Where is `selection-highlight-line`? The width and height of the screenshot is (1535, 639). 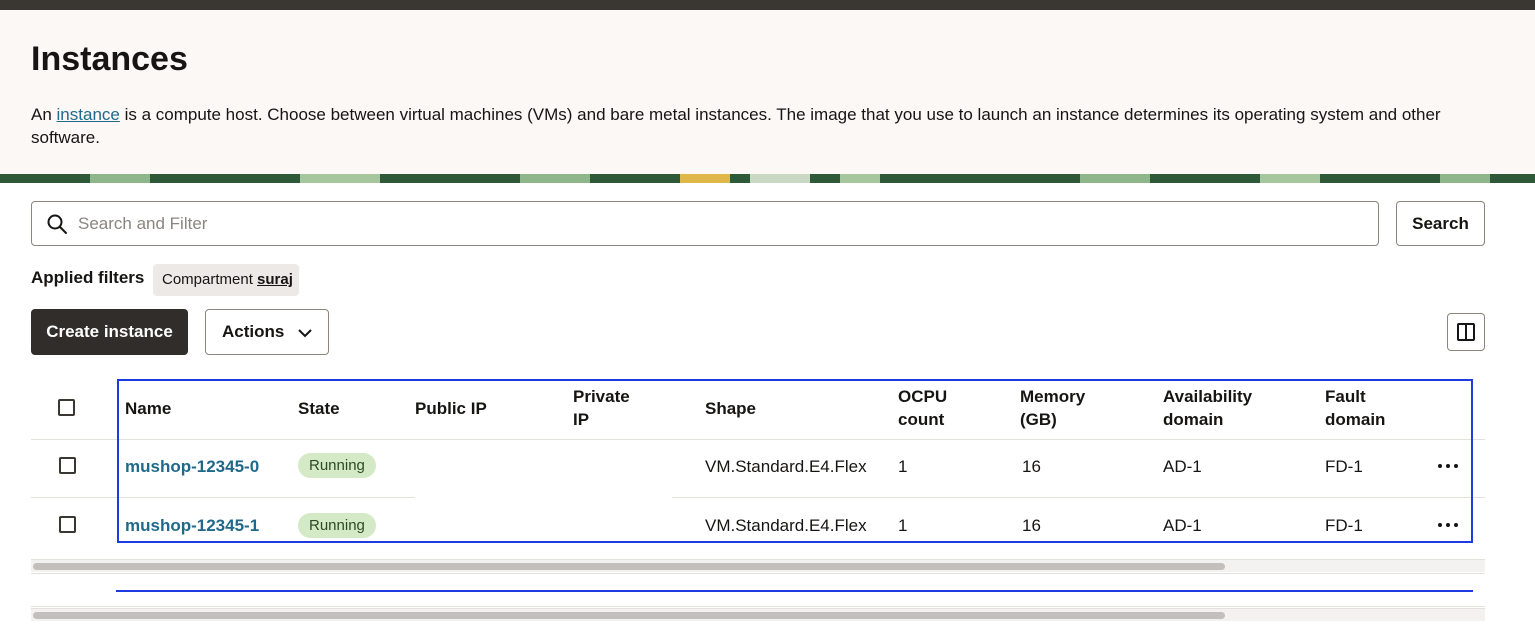
selection-highlight-line is located at coordinates (794, 591).